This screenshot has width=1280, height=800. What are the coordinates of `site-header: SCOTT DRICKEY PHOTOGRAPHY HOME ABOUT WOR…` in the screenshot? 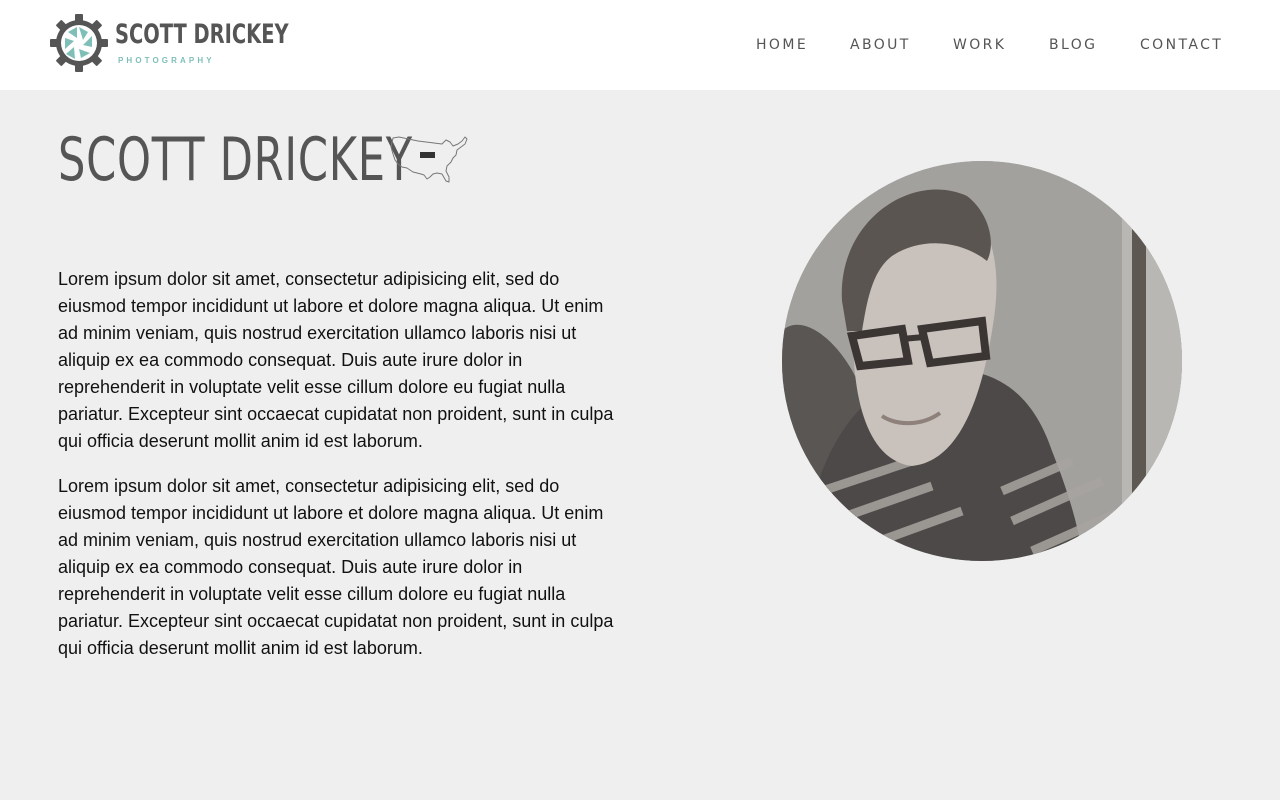 It's located at (640, 45).